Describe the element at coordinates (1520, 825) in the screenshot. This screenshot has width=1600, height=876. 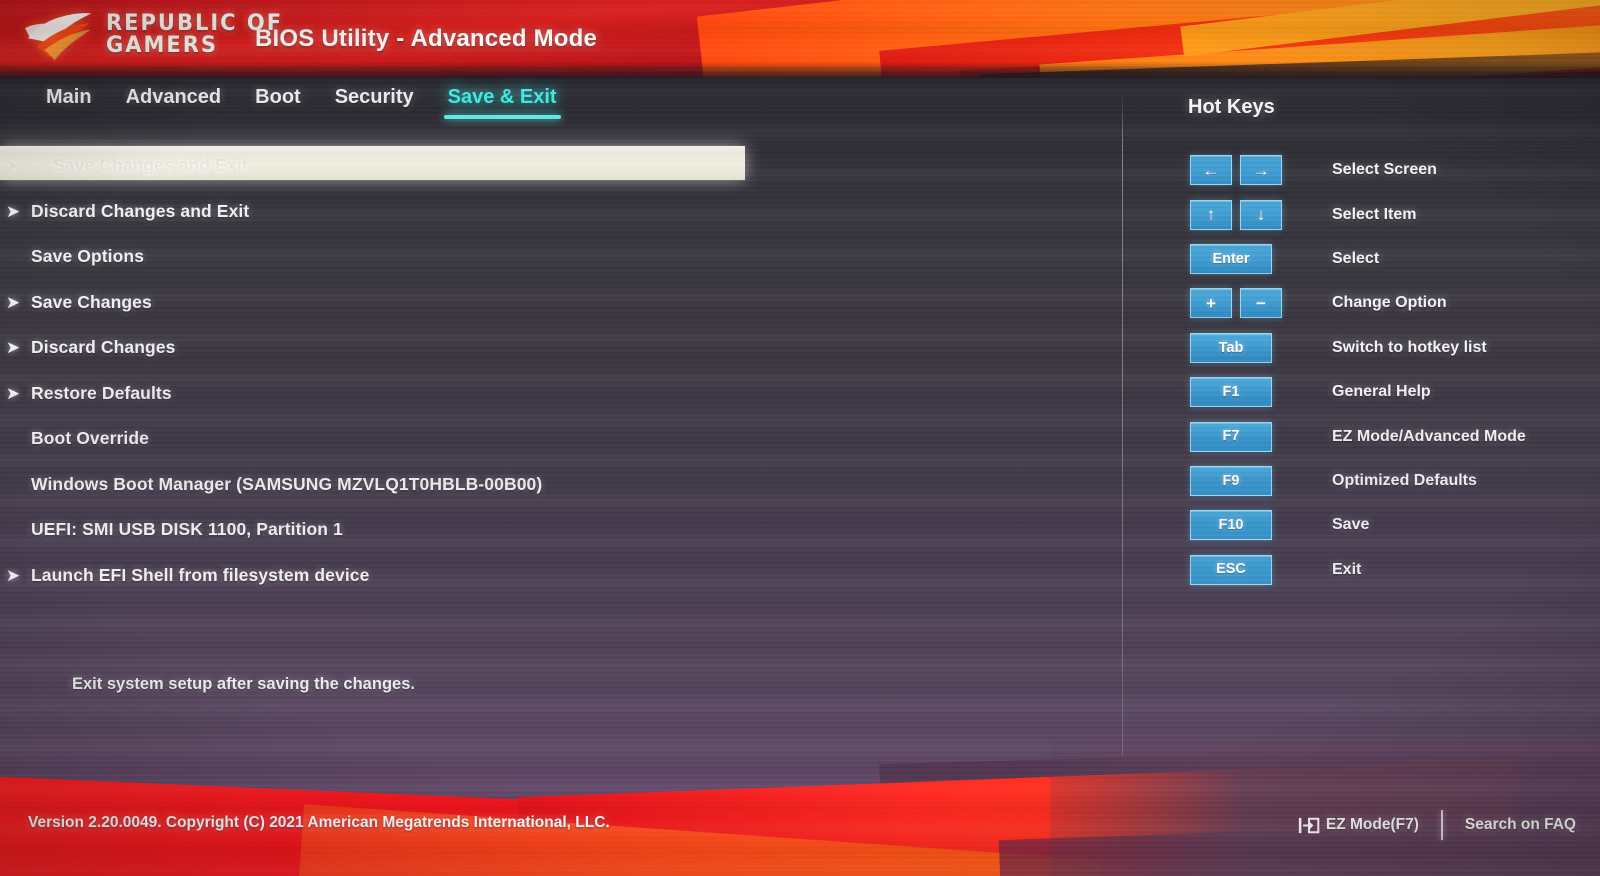
I see `search-faq-button: Search on FAQ` at that location.